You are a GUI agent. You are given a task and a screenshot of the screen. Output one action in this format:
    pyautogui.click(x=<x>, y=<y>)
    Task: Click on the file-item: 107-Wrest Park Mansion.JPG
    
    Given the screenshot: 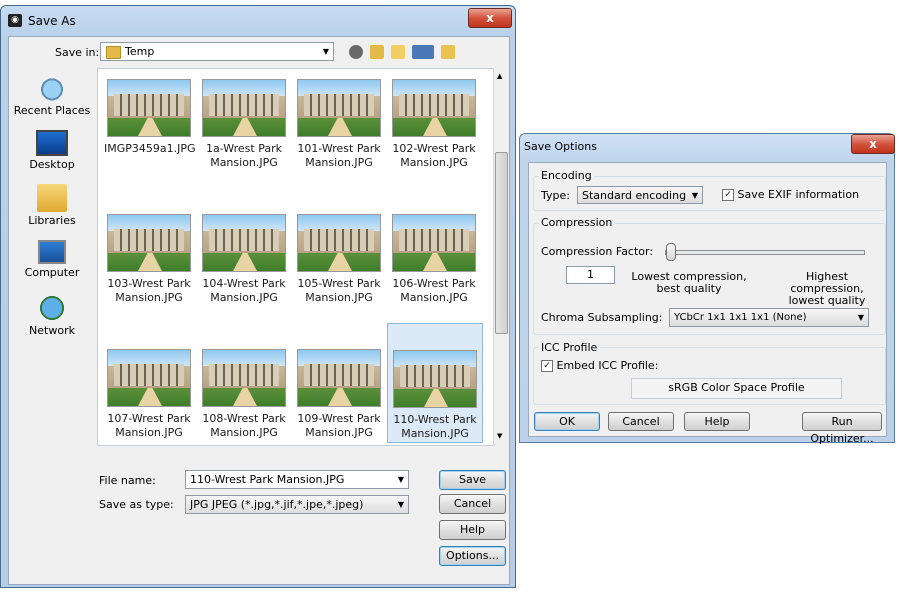 What is the action you would take?
    pyautogui.click(x=149, y=394)
    